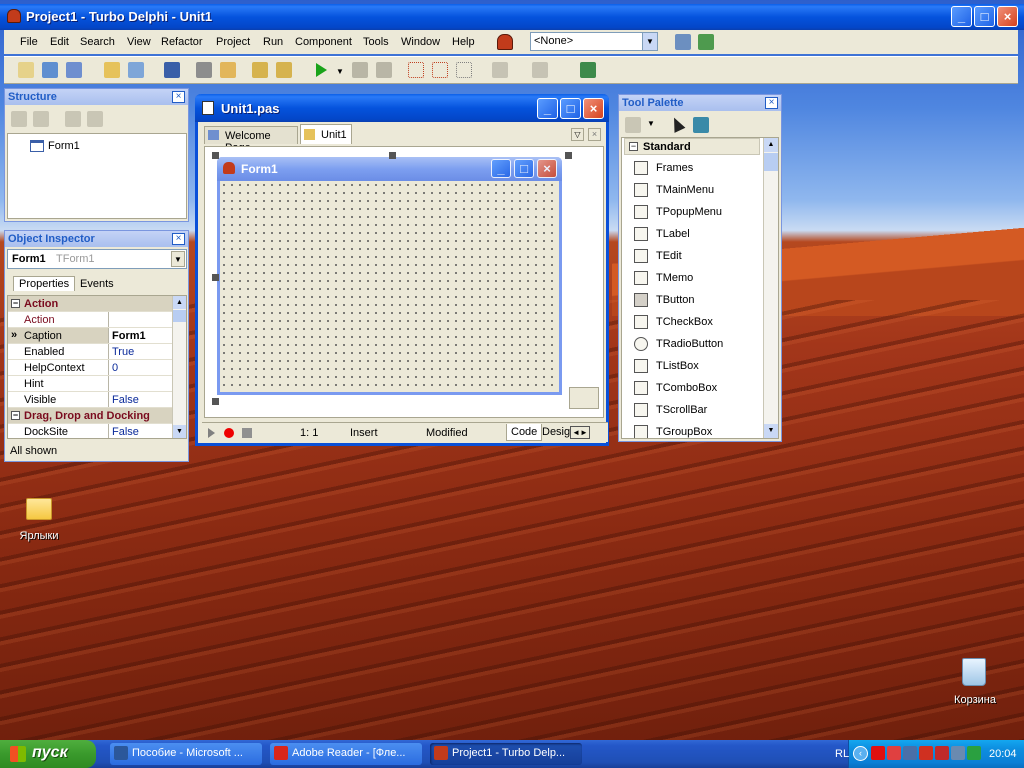 The image size is (1024, 768). What do you see at coordinates (860, 753) in the screenshot?
I see `tray-expand-icon: ‹` at bounding box center [860, 753].